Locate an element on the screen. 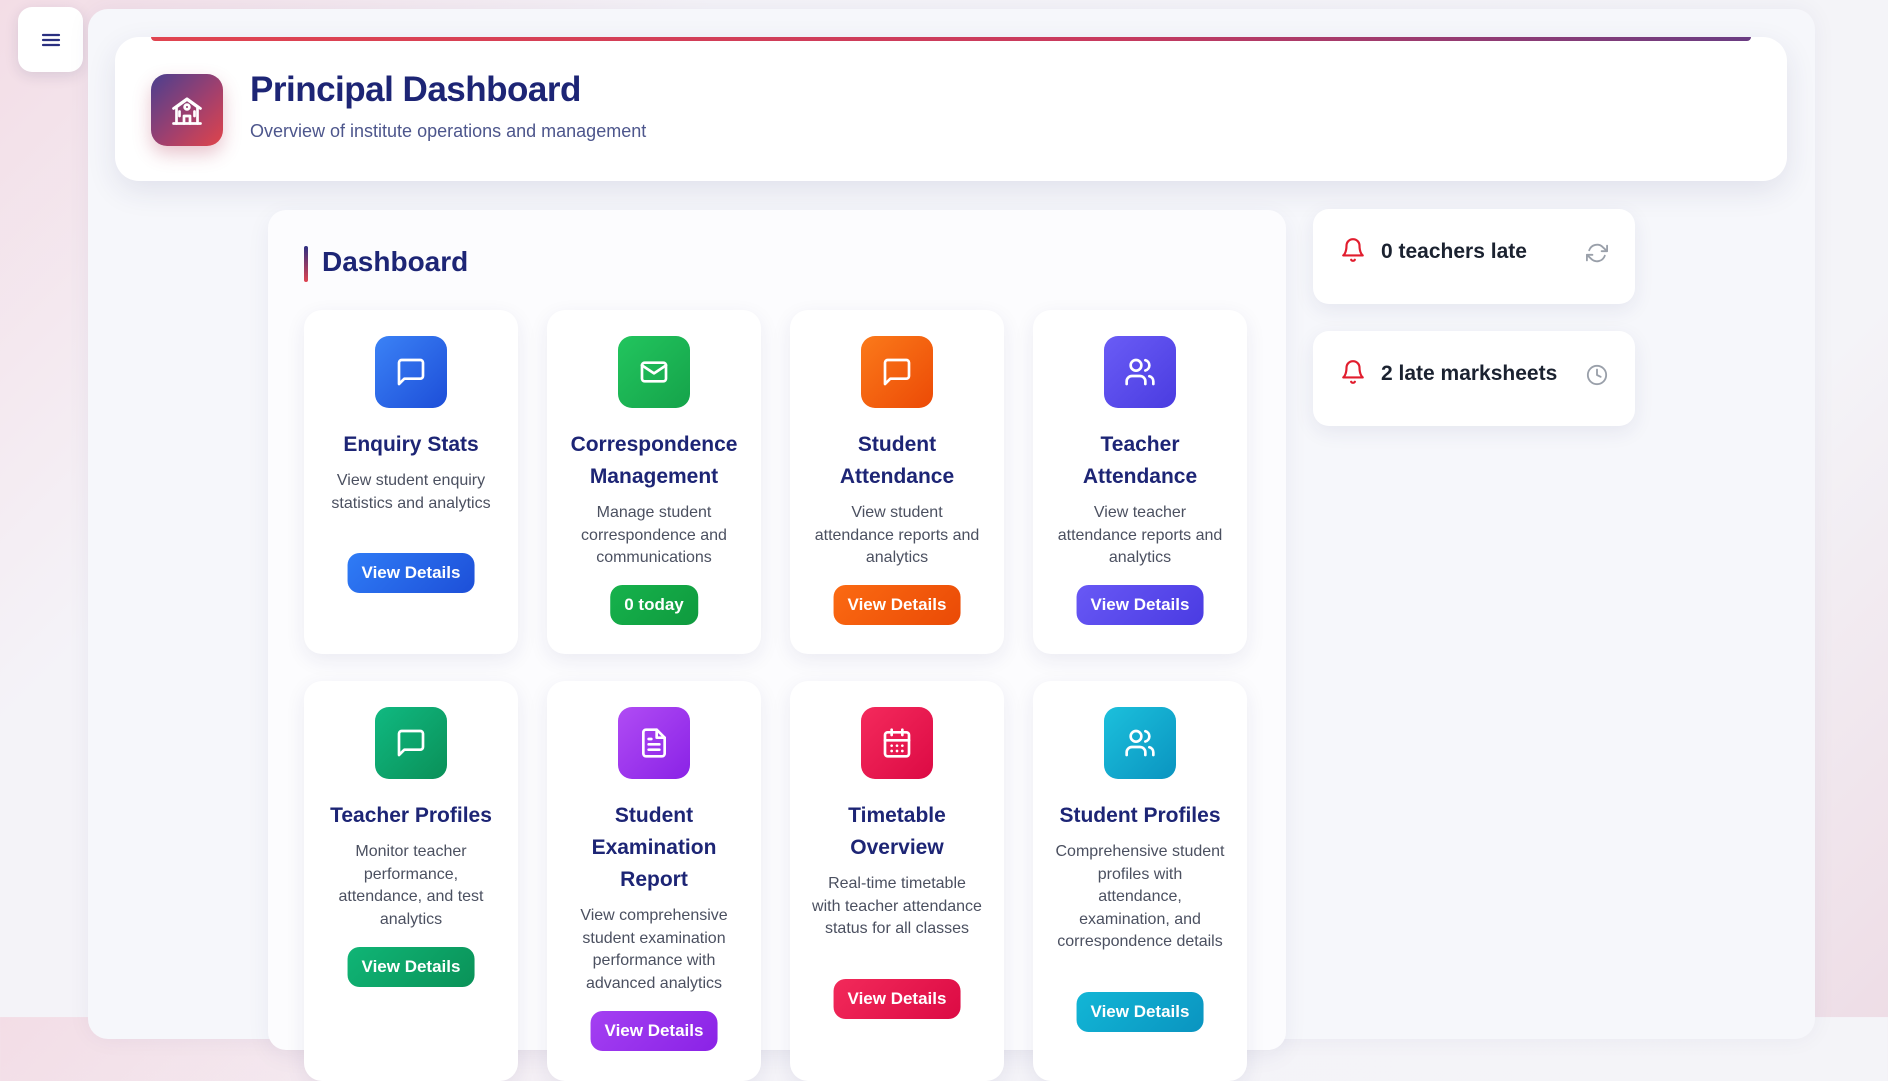 The width and height of the screenshot is (1888, 1081). header-accent-line is located at coordinates (951, 39).